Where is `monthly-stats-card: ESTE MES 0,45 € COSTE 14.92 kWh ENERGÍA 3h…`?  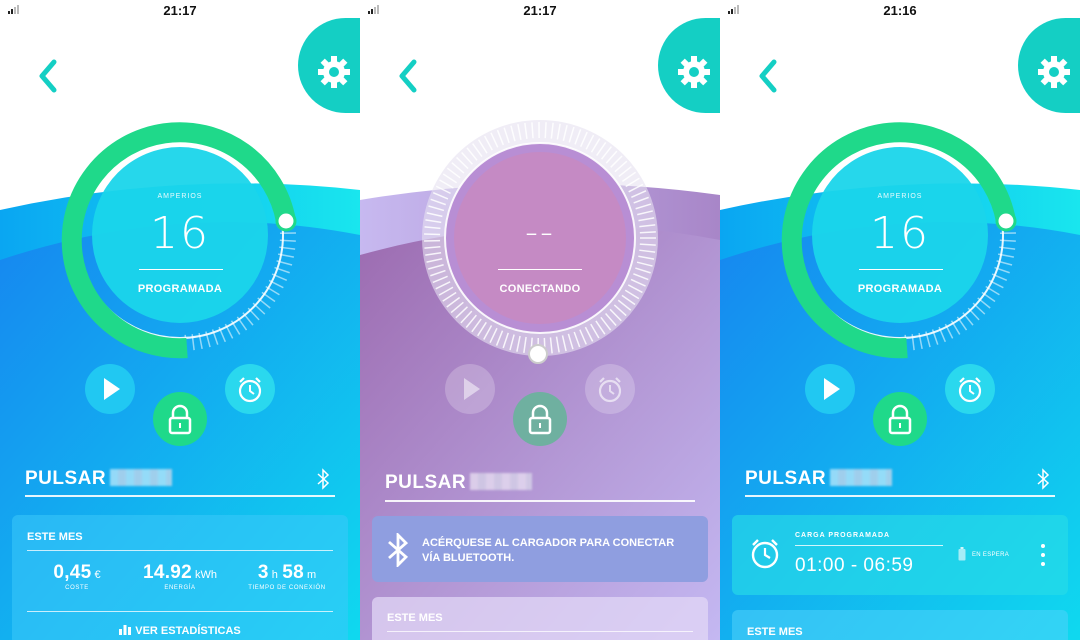
monthly-stats-card: ESTE MES 0,45 € COSTE 14.92 kWh ENERGÍA 3h… is located at coordinates (180, 577).